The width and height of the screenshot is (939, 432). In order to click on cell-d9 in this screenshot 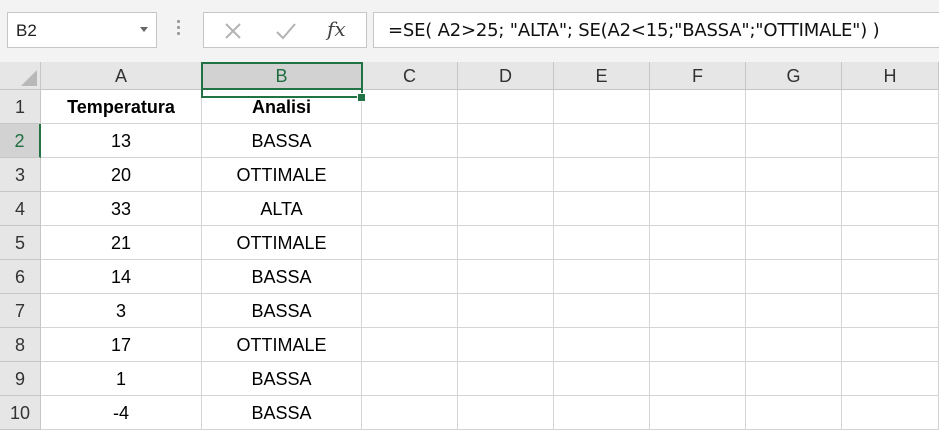, I will do `click(506, 379)`.